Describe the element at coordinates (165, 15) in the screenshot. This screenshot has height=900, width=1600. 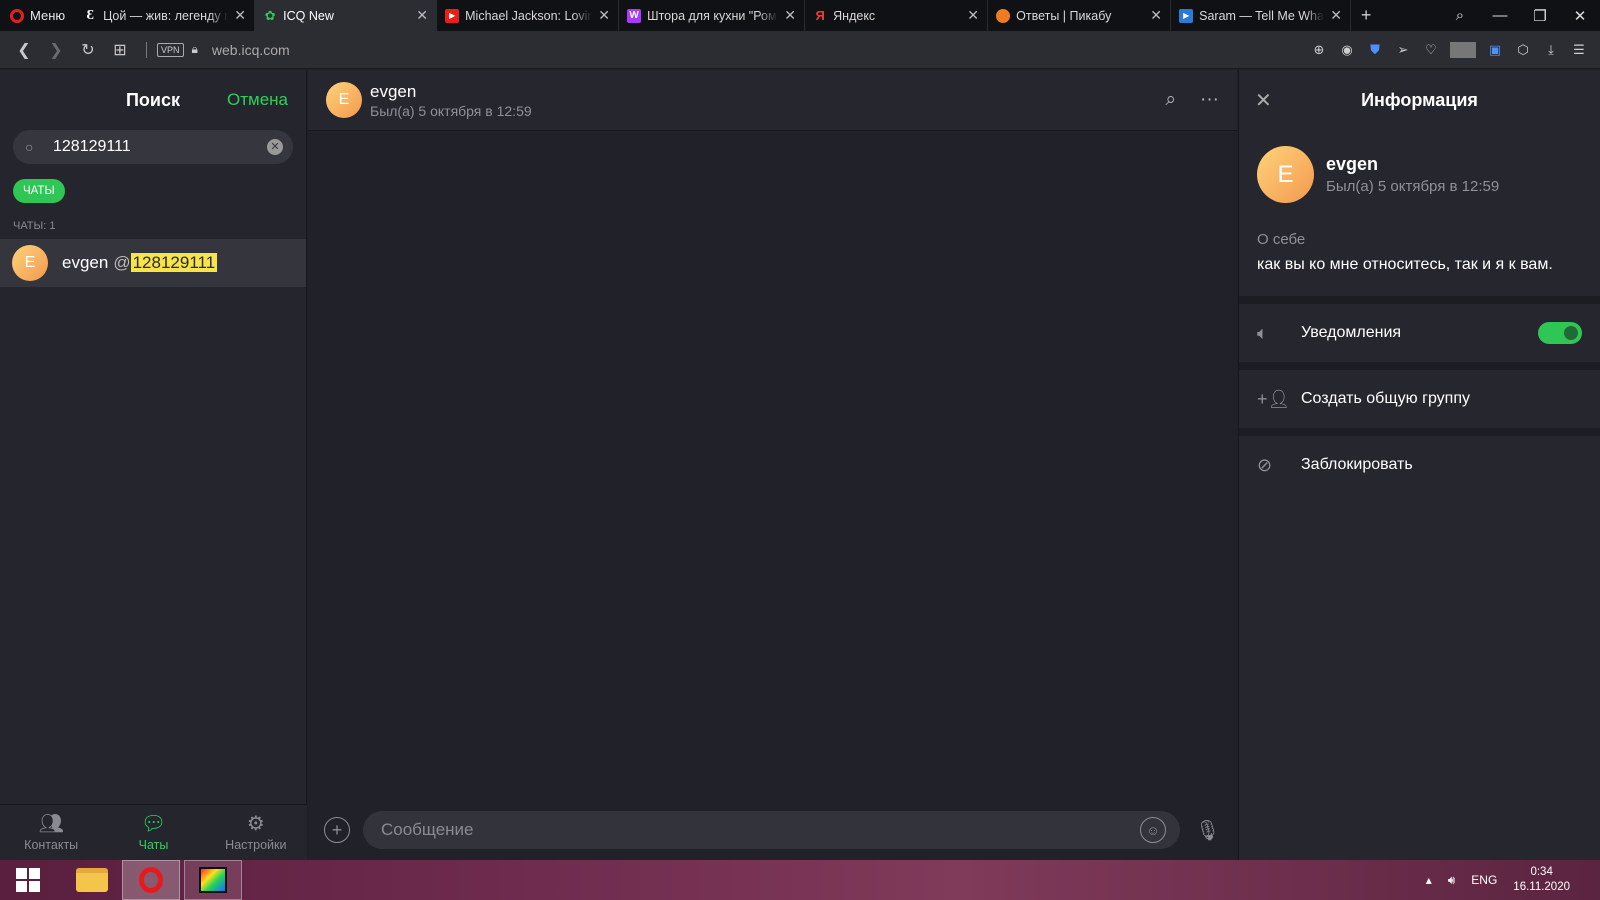
I see `tab-tsoi: Ɛ Цой — жив: легенду му ✕` at that location.